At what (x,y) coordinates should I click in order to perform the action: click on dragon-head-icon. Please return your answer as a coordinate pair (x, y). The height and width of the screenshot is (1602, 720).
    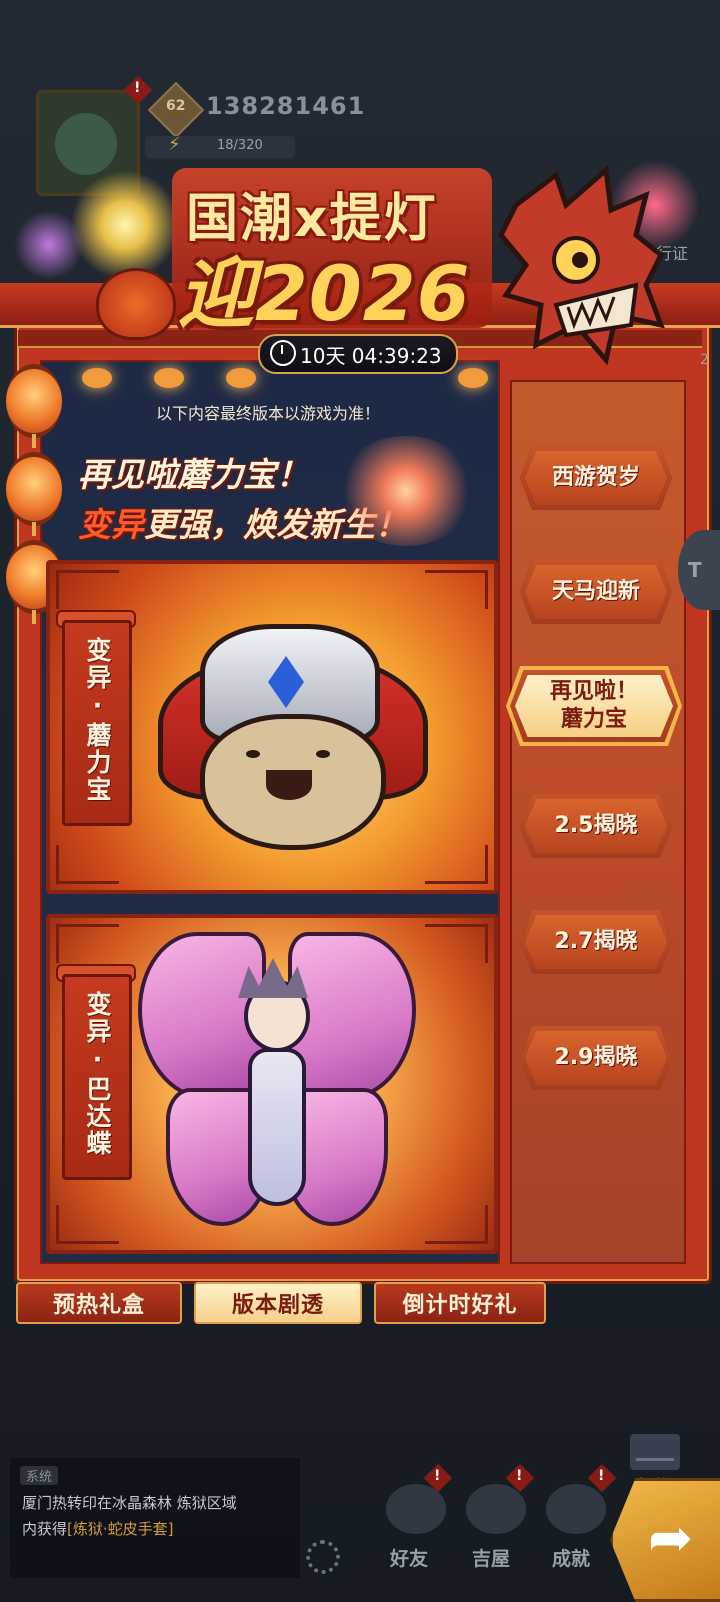
    Looking at the image, I should click on (581, 265).